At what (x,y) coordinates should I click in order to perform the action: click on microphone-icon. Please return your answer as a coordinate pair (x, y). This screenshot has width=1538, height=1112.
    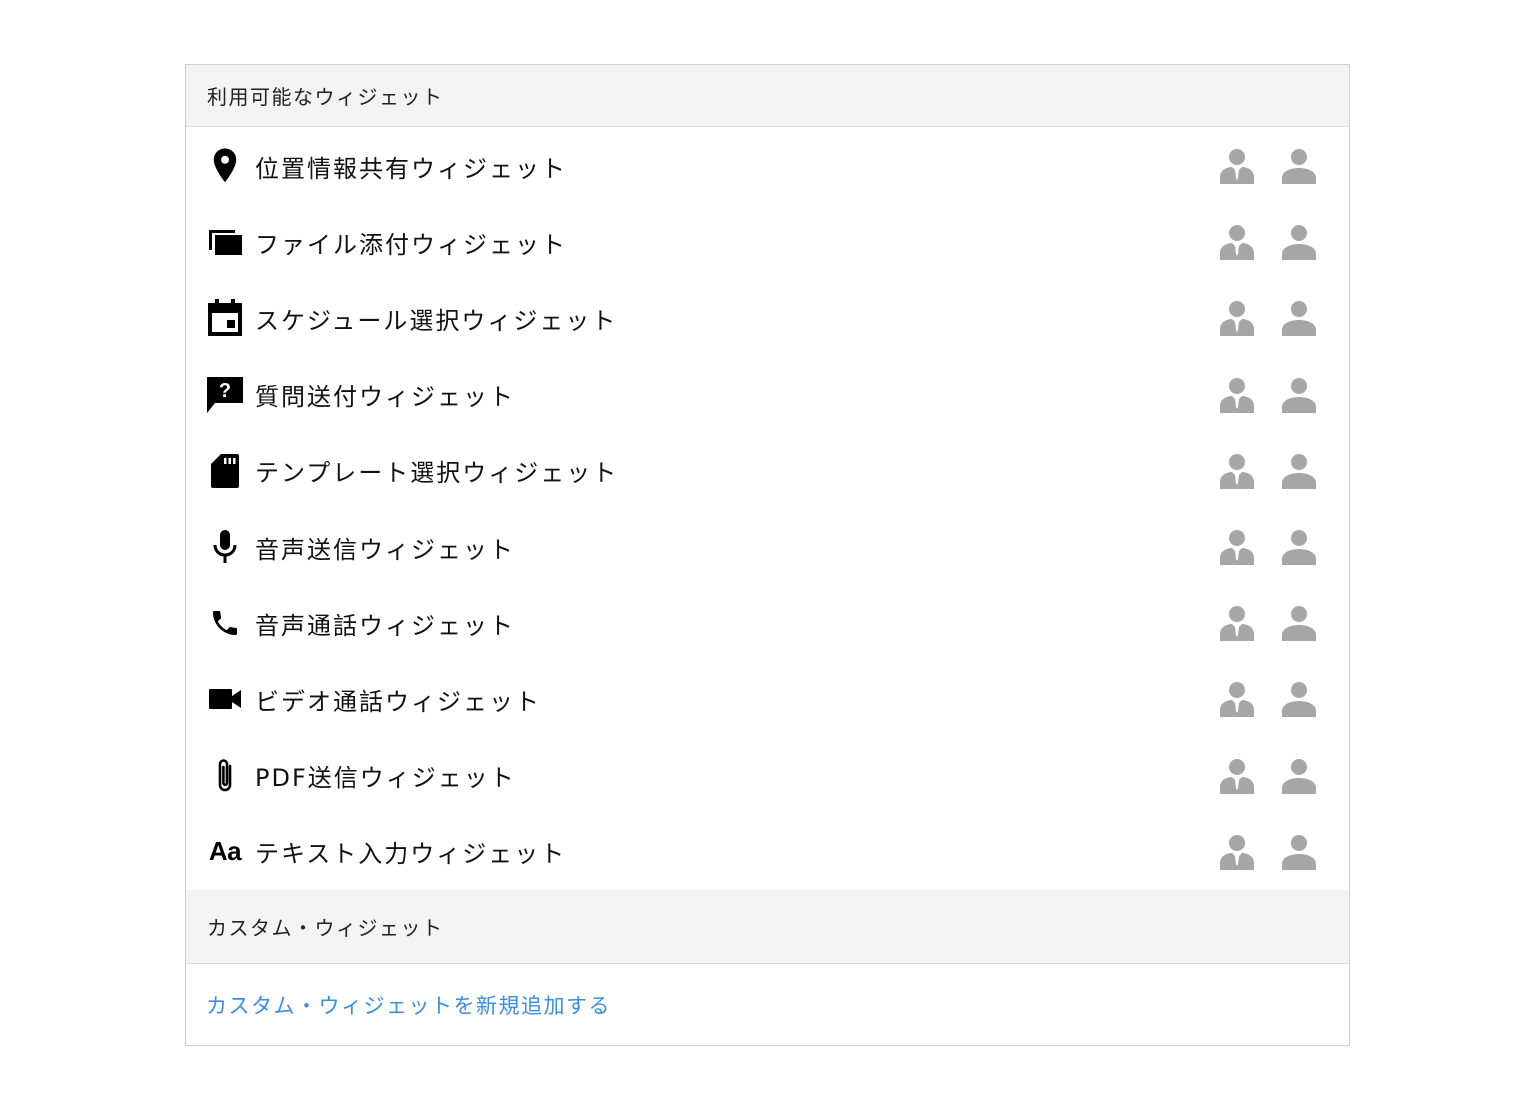
    Looking at the image, I should click on (225, 547).